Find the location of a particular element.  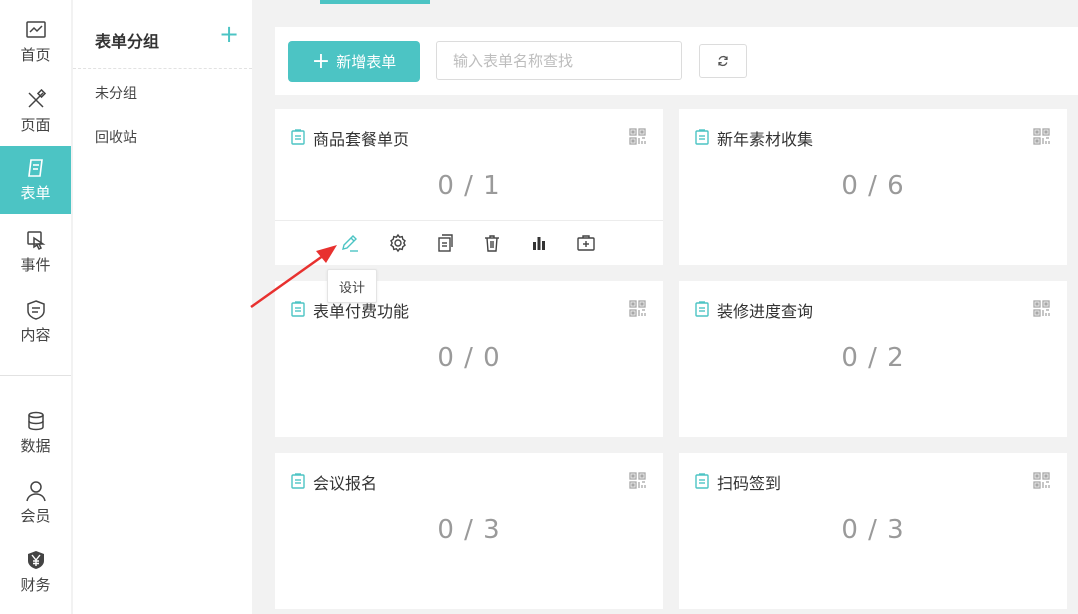

active-tab-indicator is located at coordinates (375, 2).